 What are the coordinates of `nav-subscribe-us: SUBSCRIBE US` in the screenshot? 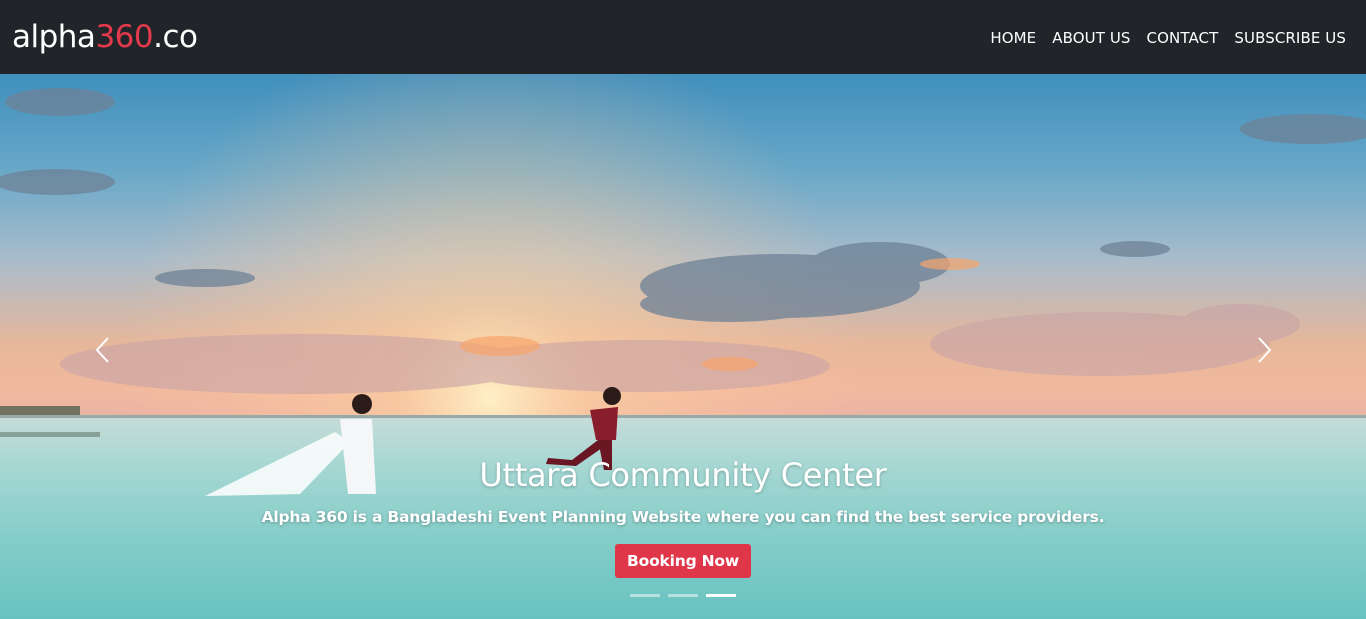 It's located at (1290, 38).